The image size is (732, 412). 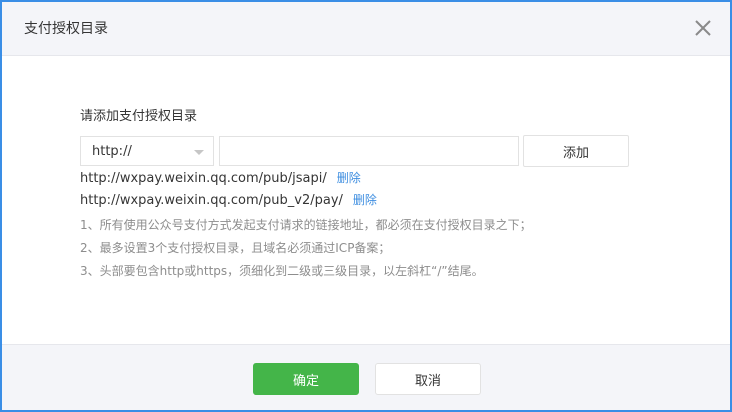 I want to click on directory-item: http://wxpay.weixin.qq.com/pub_v2/pay/删除, so click(x=228, y=200).